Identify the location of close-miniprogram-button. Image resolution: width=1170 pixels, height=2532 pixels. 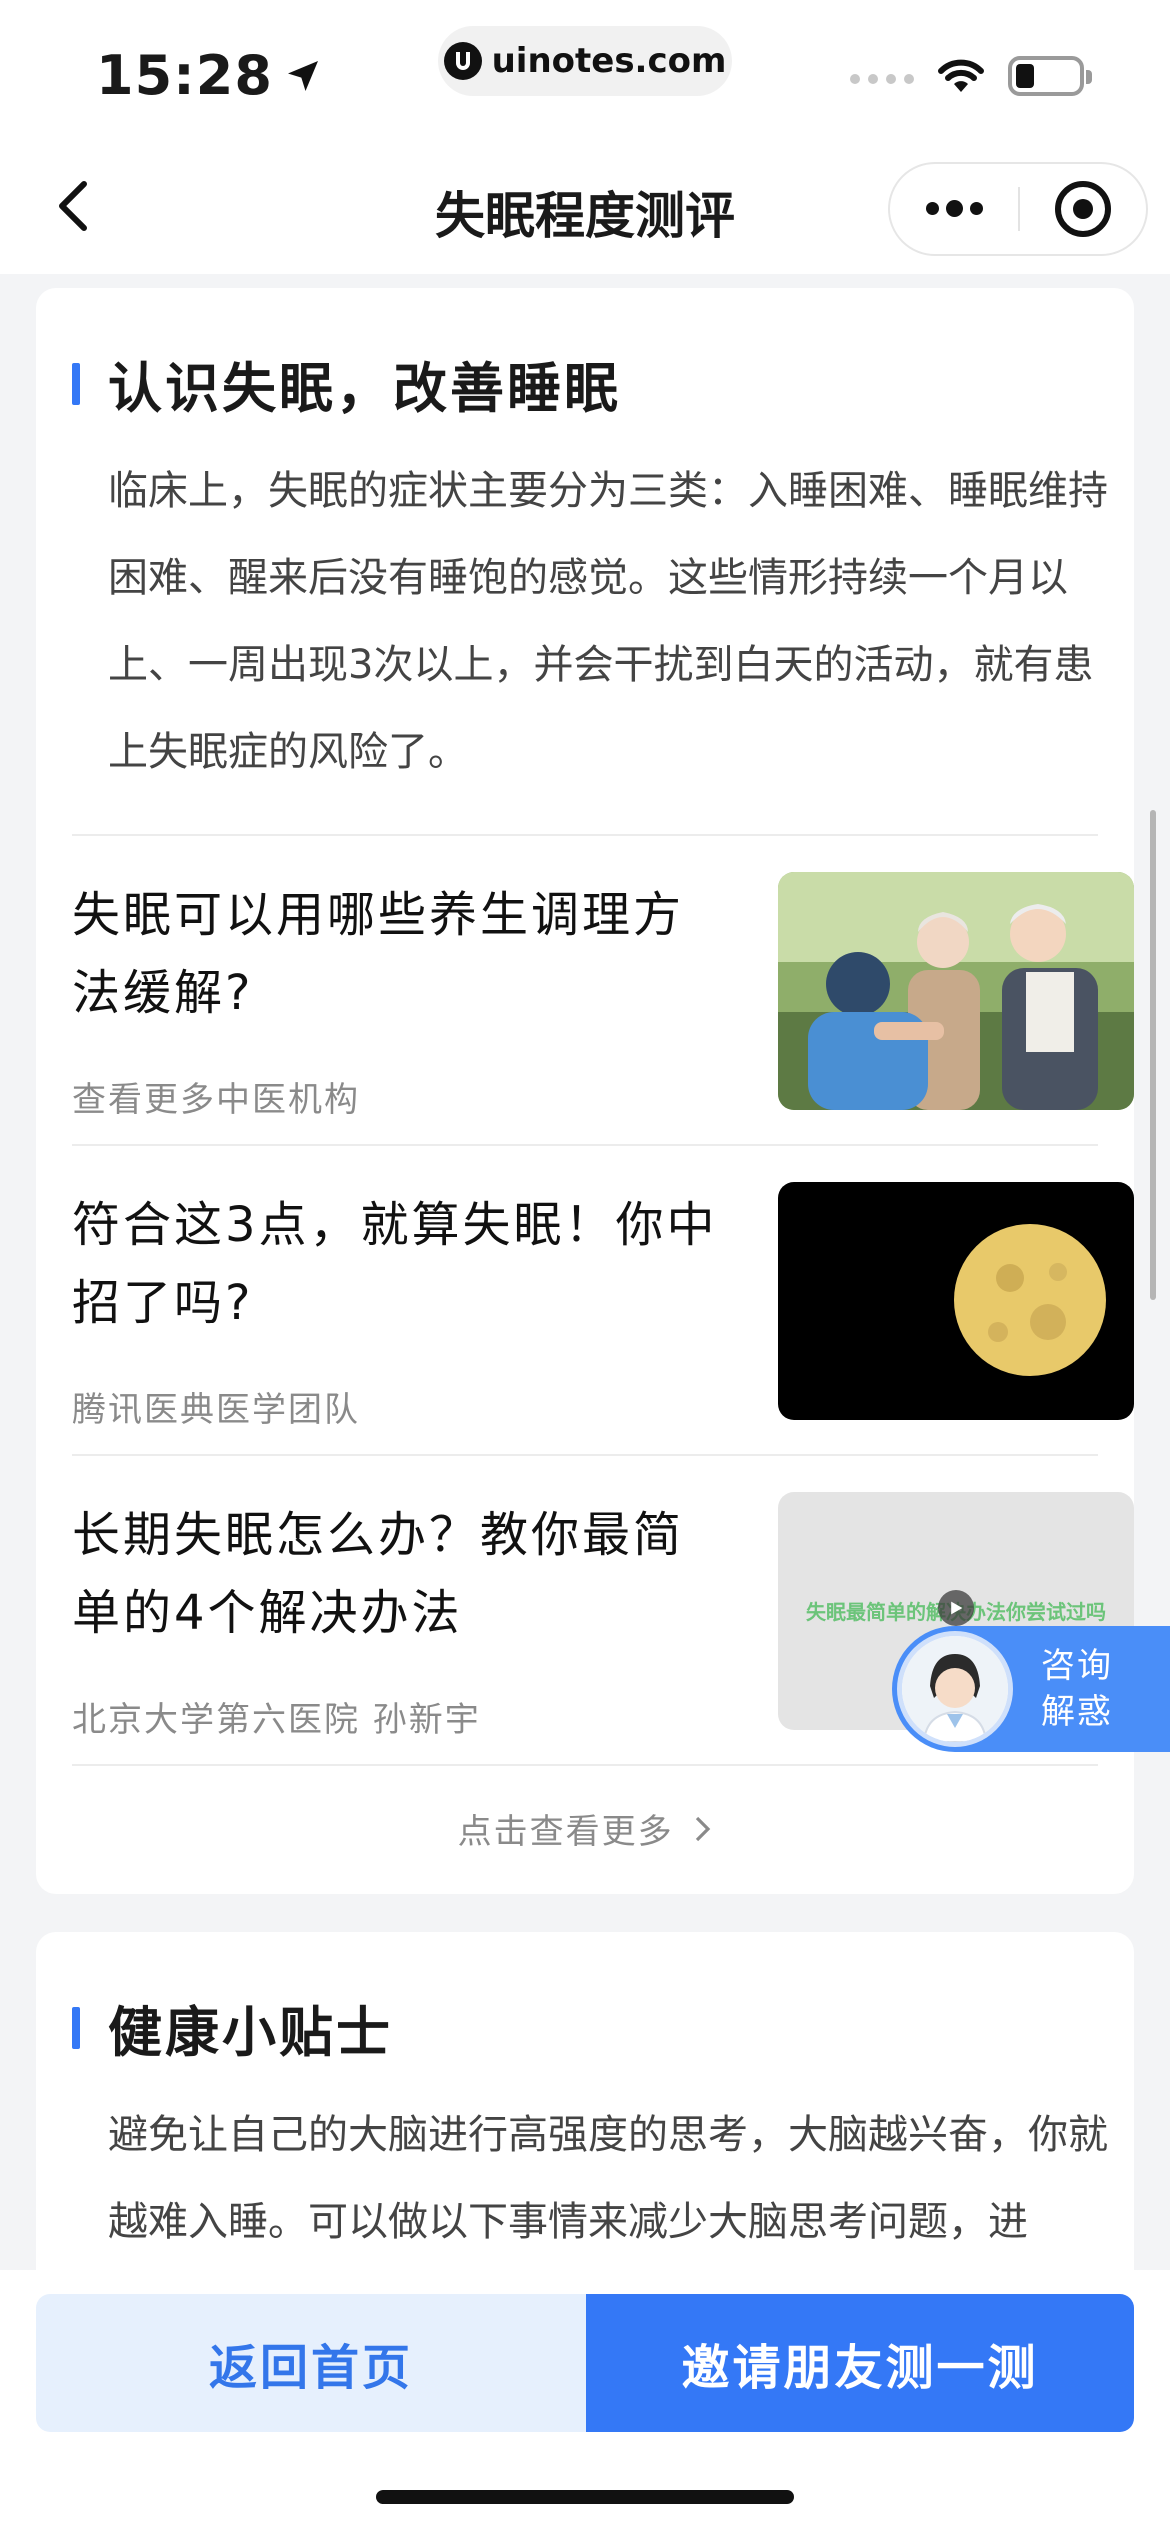
(1083, 209).